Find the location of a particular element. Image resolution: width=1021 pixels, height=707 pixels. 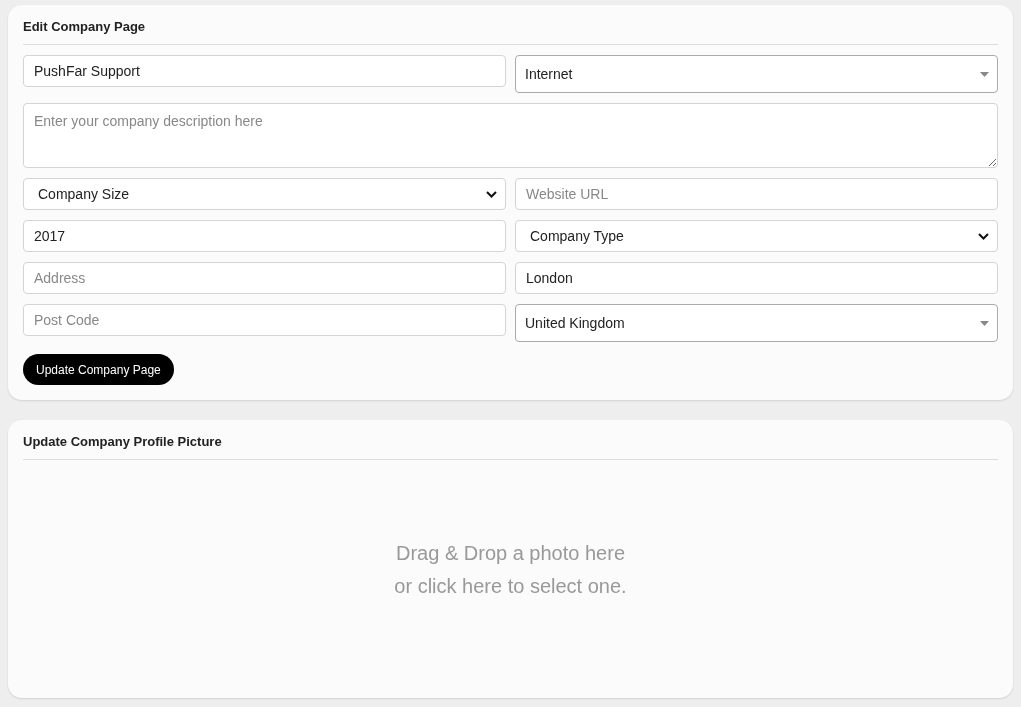

select-field: Company Type is located at coordinates (756, 236).